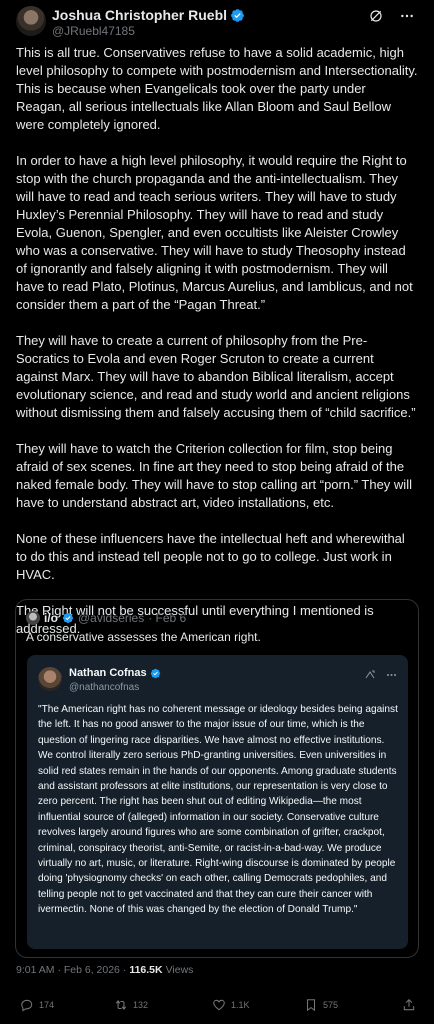 Image resolution: width=434 pixels, height=1024 pixels. I want to click on quoted-author-avatar, so click(33, 618).